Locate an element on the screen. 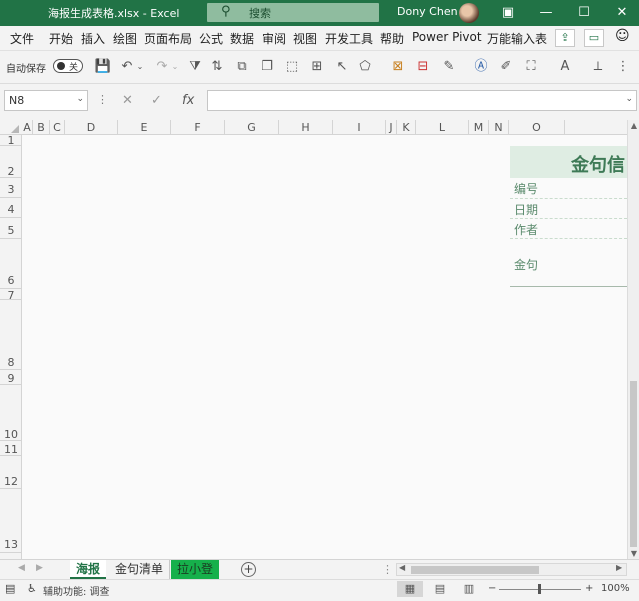  column-header: C is located at coordinates (57, 127).